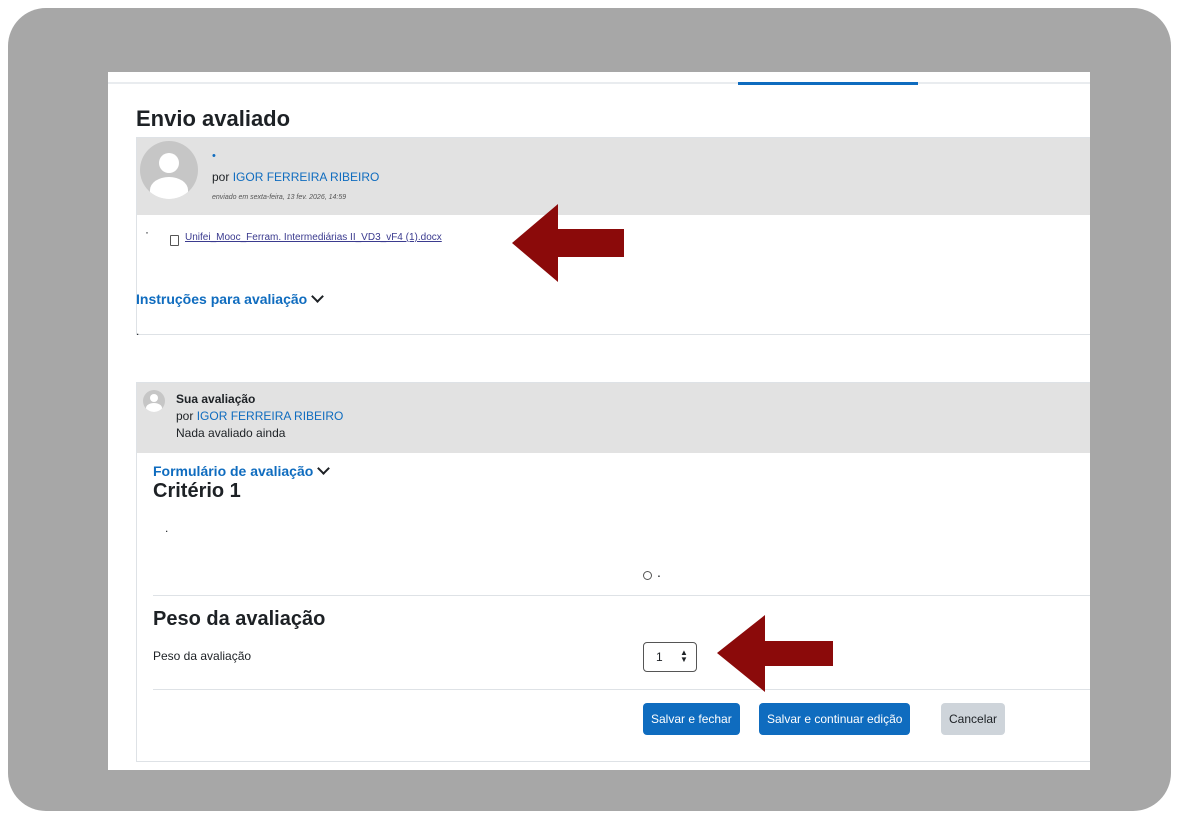  Describe the element at coordinates (691, 719) in the screenshot. I see `save-close-button: Salvar e fechar` at that location.